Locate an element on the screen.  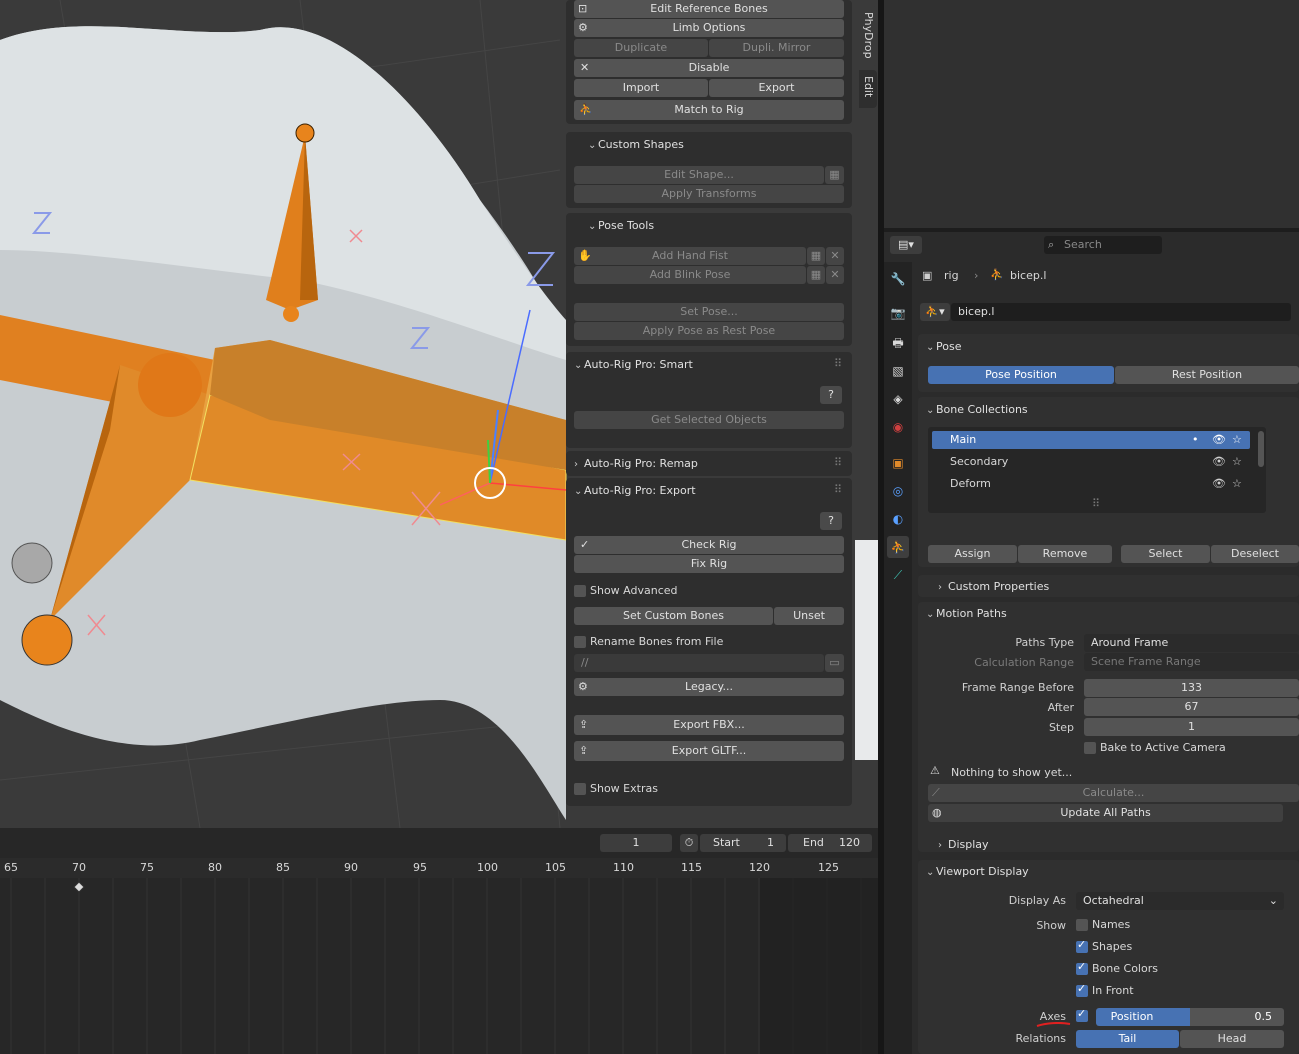
add-blink-pose-button: Add Blink Pose is located at coordinates (690, 275).